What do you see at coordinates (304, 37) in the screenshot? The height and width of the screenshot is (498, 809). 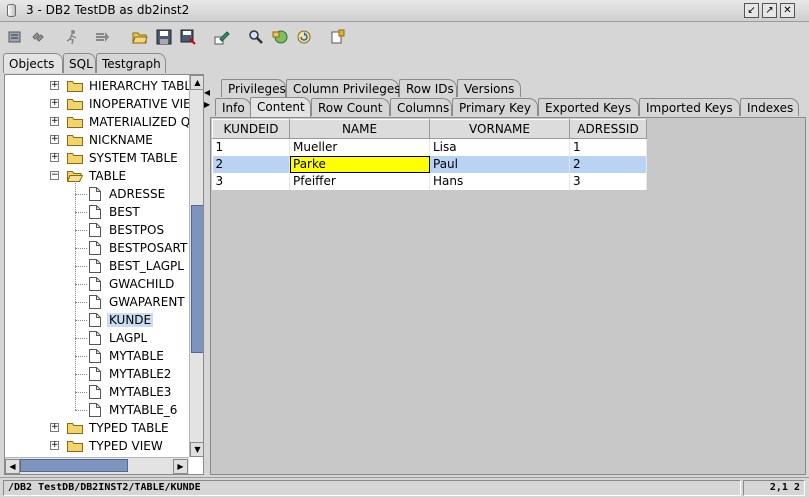 I see `refresh-icon` at bounding box center [304, 37].